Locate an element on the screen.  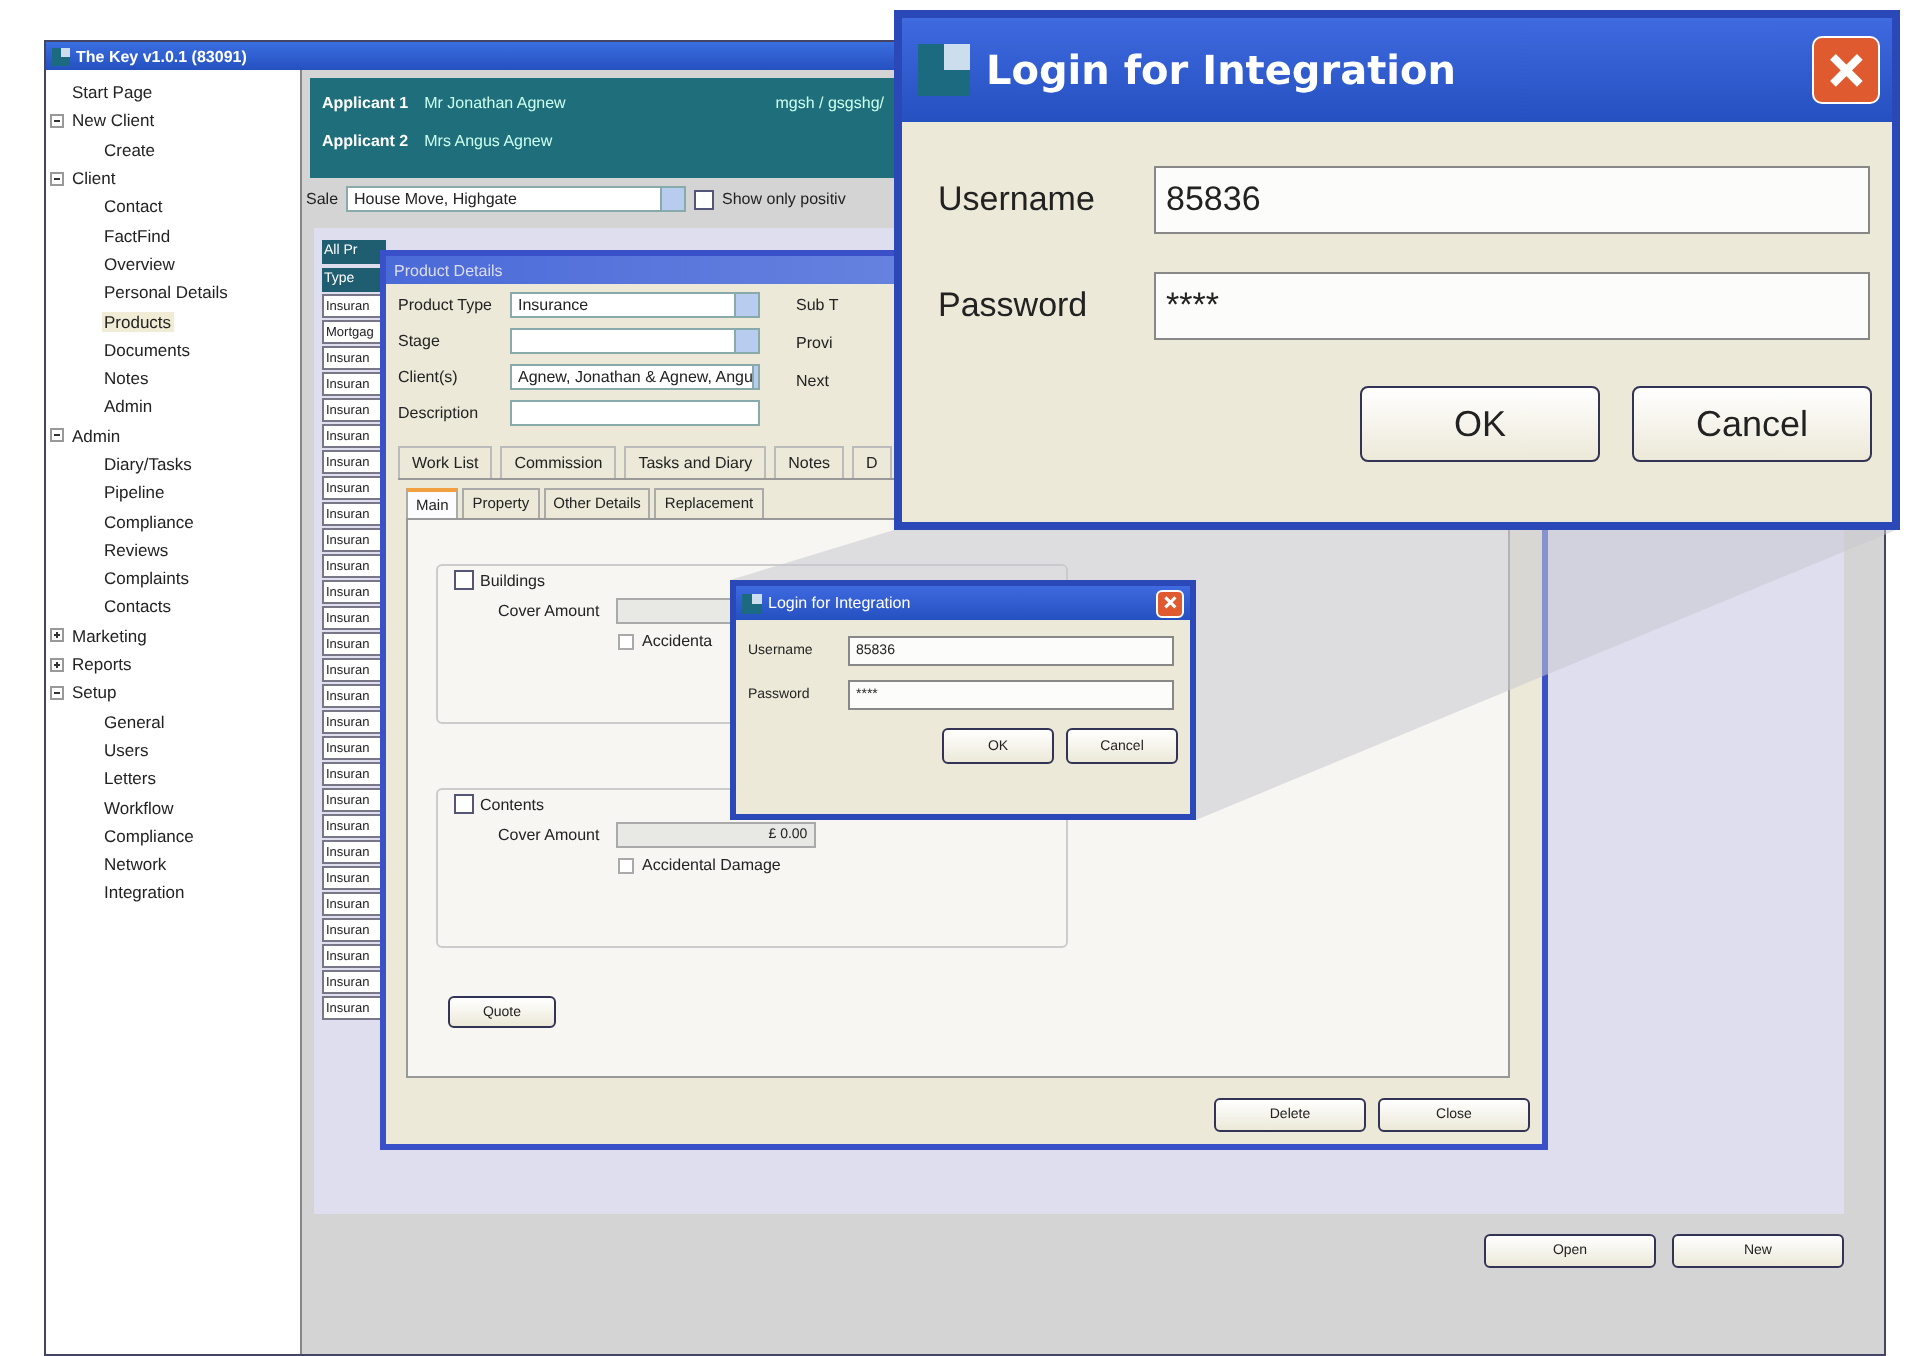
tree-item: Network is located at coordinates (135, 864).